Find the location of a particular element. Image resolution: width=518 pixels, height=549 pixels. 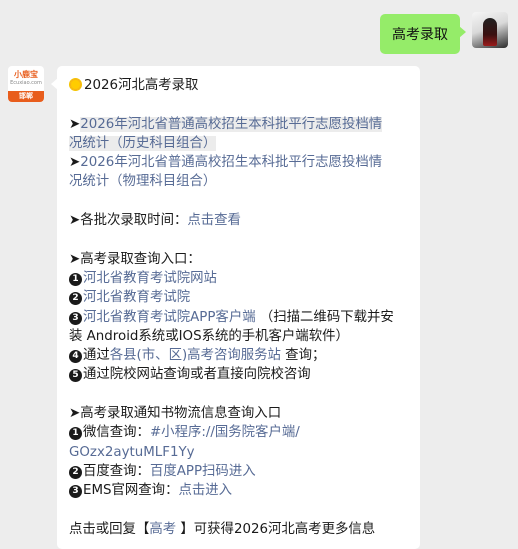

entry2-line: 2 河北省教育考试院 is located at coordinates (244, 297).